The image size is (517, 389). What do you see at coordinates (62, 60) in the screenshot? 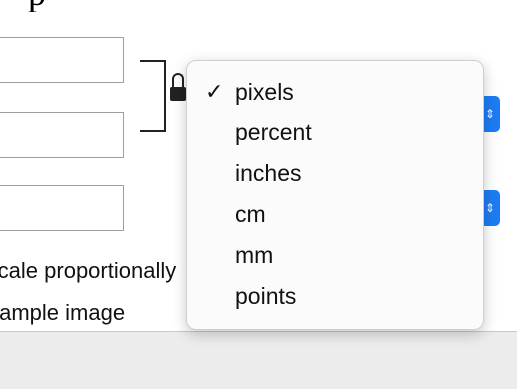
I see `width-field` at bounding box center [62, 60].